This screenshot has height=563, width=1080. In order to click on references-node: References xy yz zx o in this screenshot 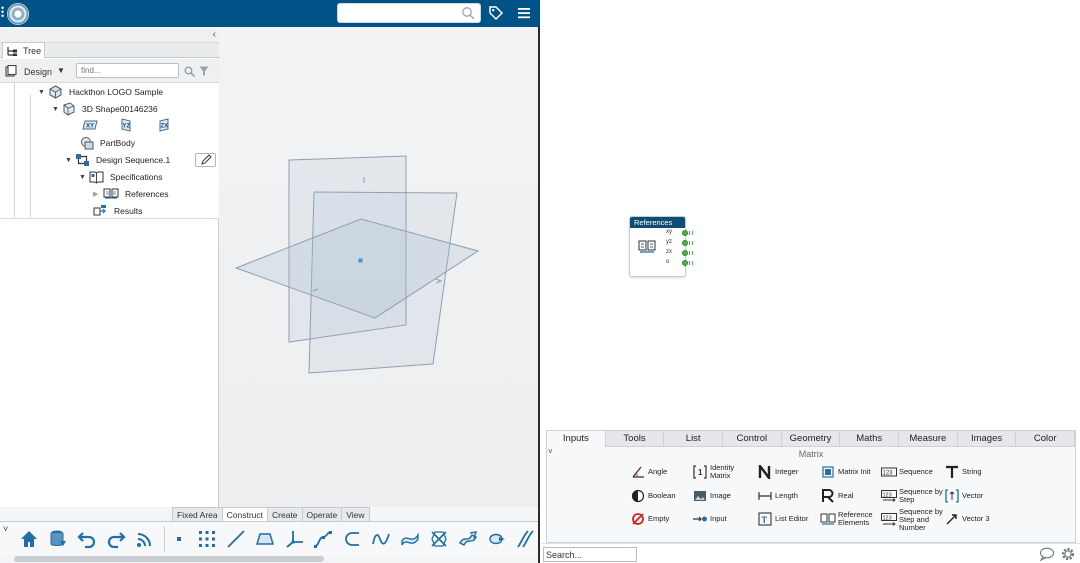, I will do `click(661, 246)`.